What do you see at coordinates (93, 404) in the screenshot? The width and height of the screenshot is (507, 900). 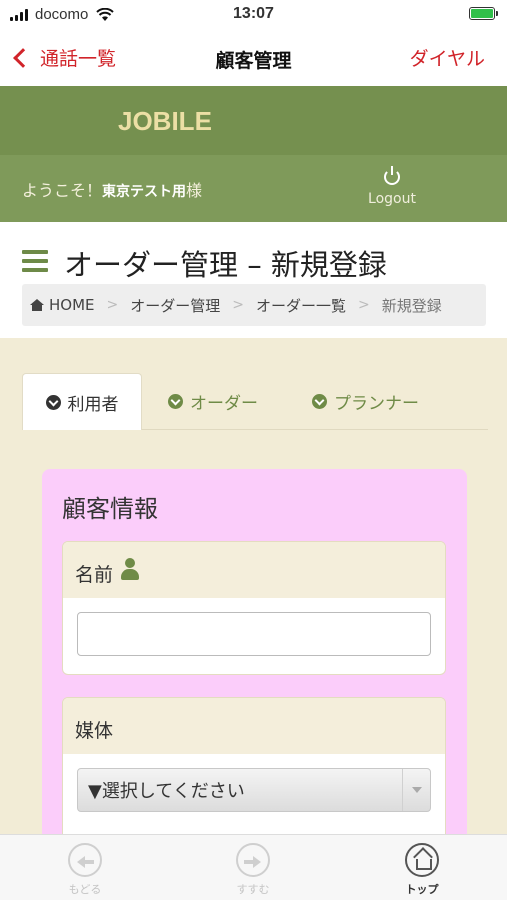 I see `tab-user-label: 利用者` at bounding box center [93, 404].